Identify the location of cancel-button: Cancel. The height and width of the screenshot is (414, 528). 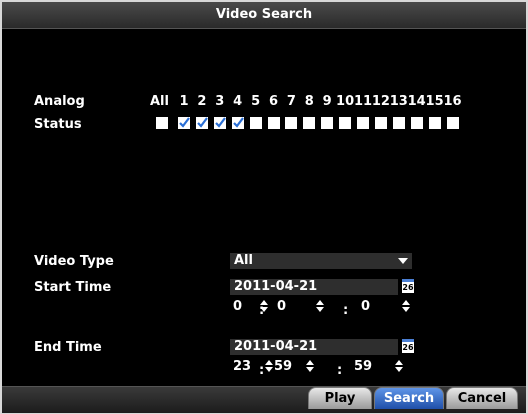
(482, 398).